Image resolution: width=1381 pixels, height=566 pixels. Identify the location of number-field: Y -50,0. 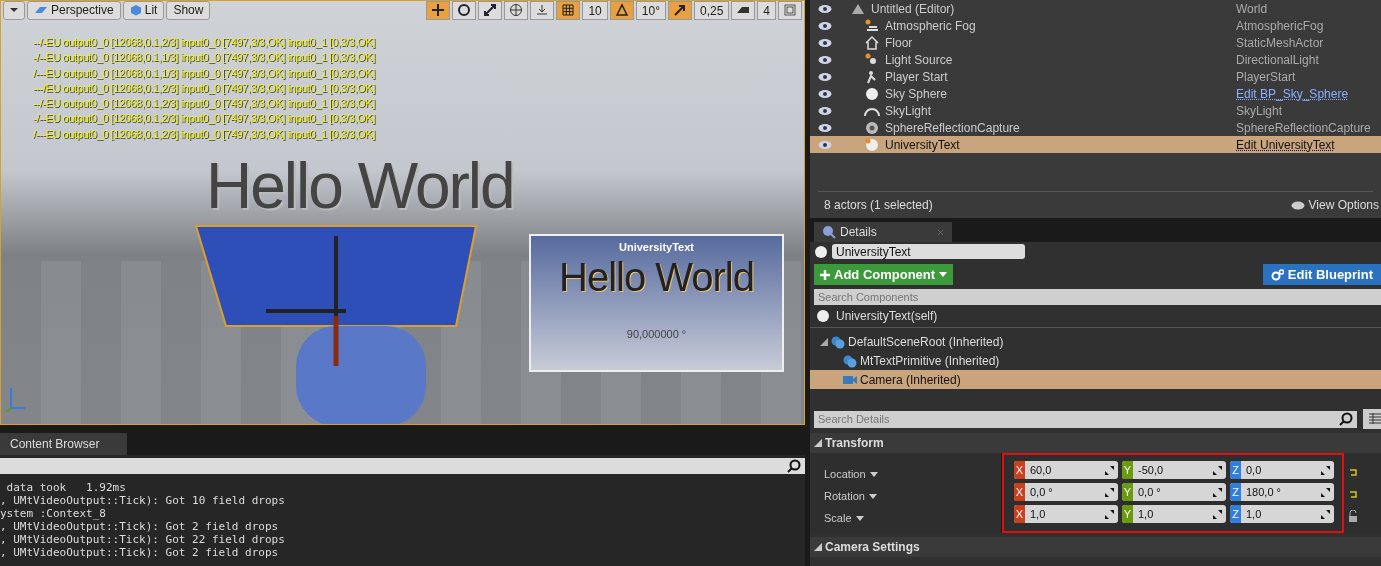
(1174, 470).